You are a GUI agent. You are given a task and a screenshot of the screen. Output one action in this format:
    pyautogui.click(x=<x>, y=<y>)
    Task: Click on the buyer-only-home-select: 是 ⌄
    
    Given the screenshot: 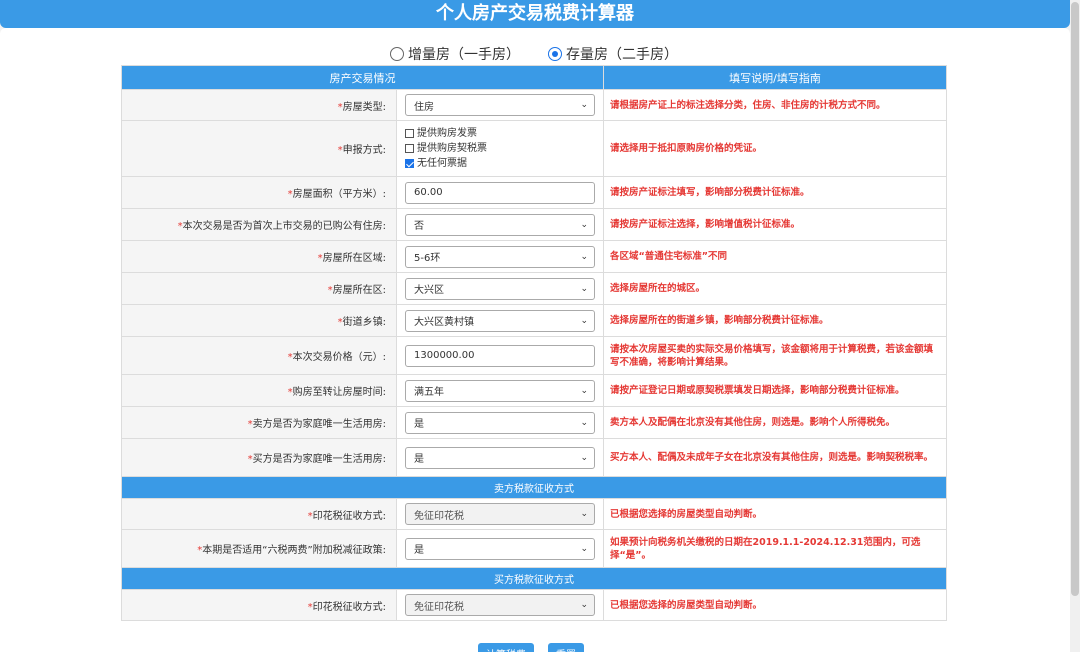 What is the action you would take?
    pyautogui.click(x=500, y=457)
    